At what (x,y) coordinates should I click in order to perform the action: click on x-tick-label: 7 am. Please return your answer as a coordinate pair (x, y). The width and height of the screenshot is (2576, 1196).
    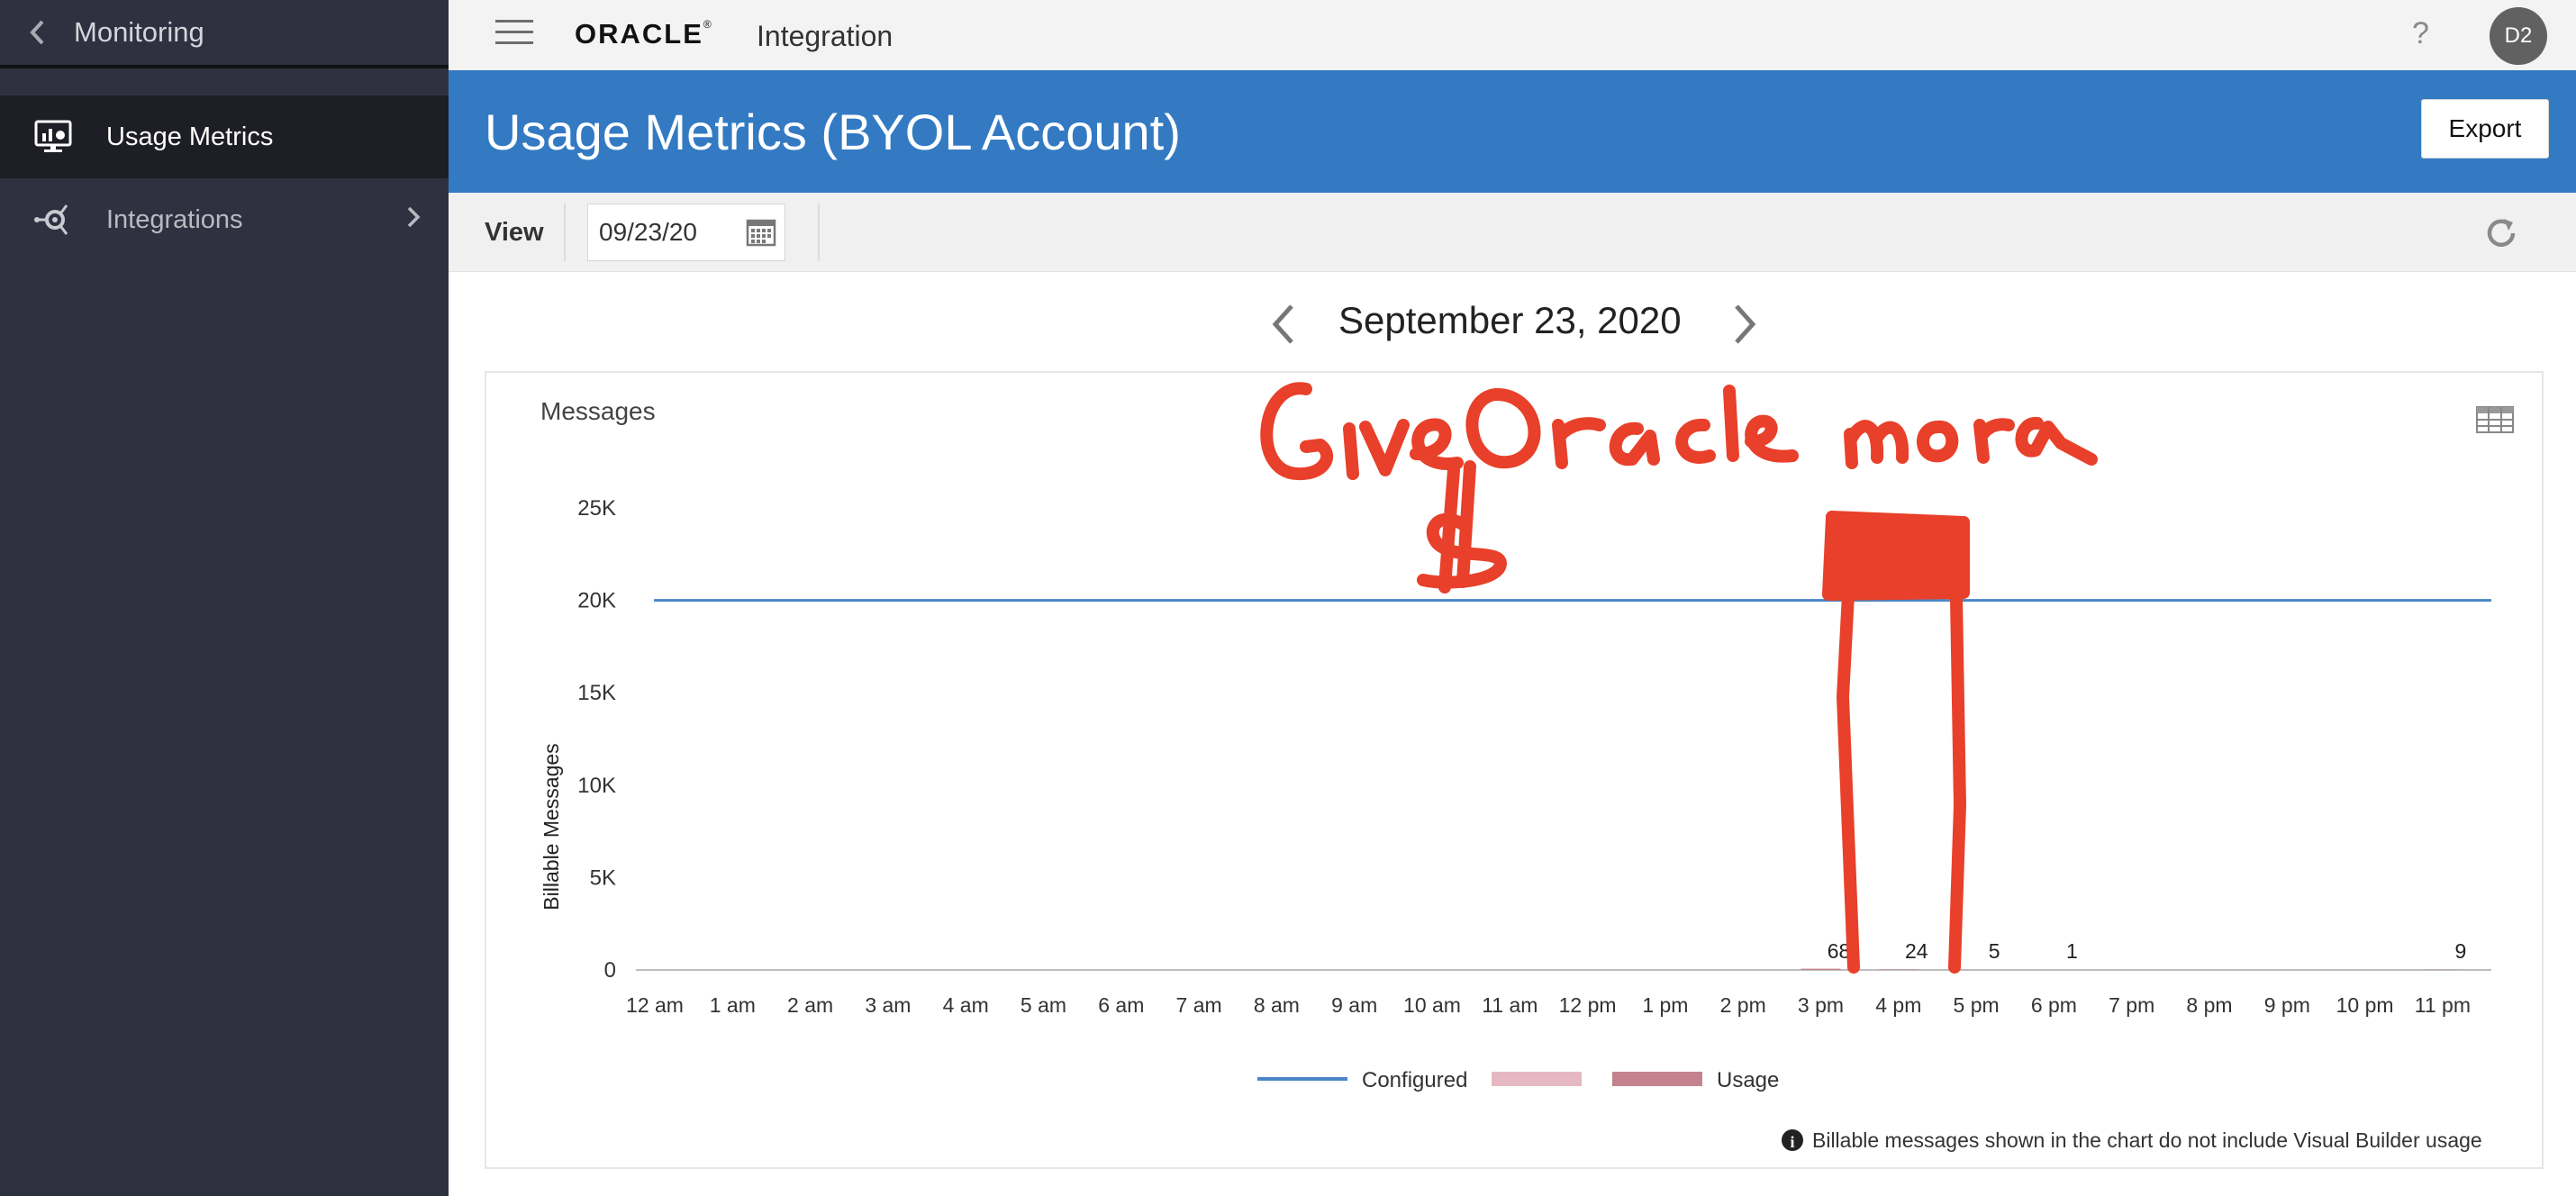
    Looking at the image, I should click on (1199, 1005).